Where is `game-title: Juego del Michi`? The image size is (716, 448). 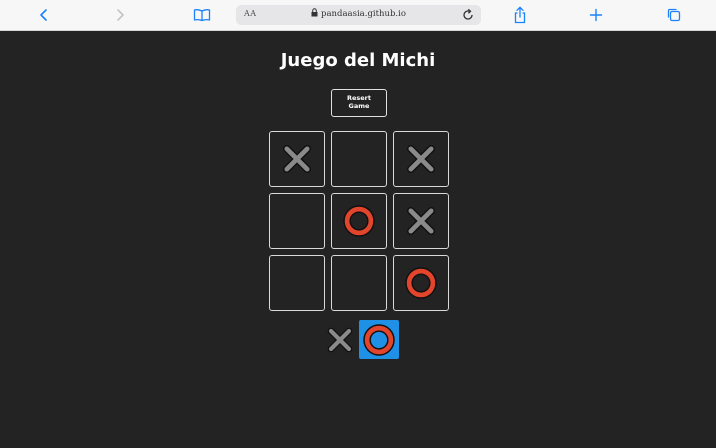 game-title: Juego del Michi is located at coordinates (358, 60).